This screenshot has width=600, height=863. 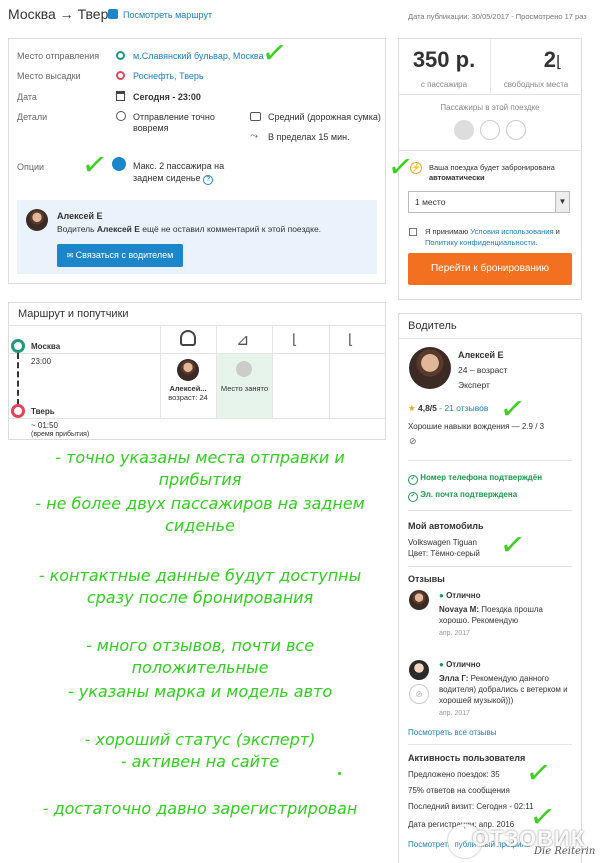 I want to click on driver-level: Эксперт, so click(x=474, y=385).